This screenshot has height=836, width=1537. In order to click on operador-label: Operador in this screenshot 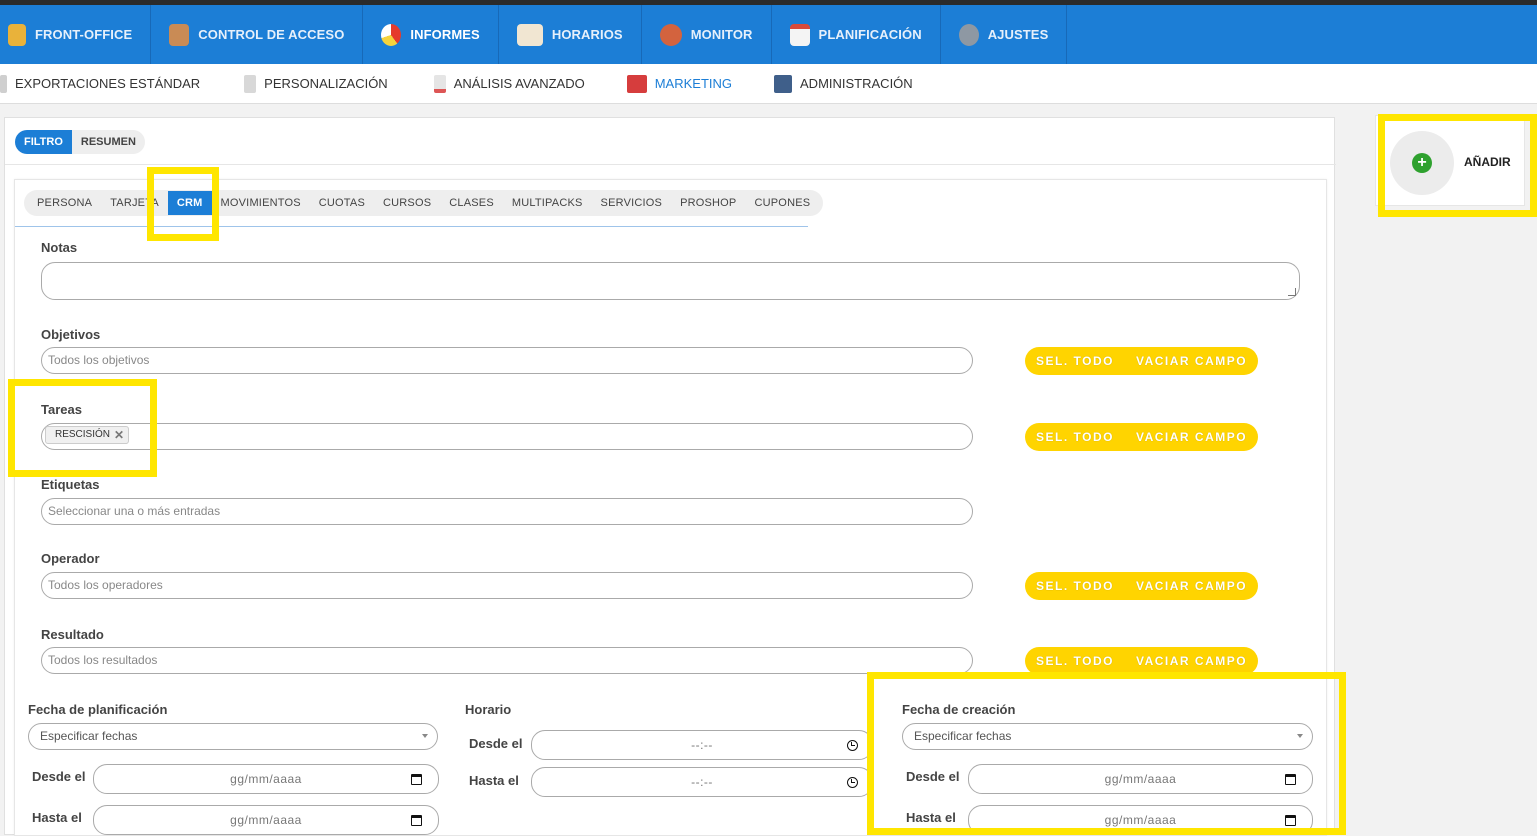, I will do `click(70, 558)`.